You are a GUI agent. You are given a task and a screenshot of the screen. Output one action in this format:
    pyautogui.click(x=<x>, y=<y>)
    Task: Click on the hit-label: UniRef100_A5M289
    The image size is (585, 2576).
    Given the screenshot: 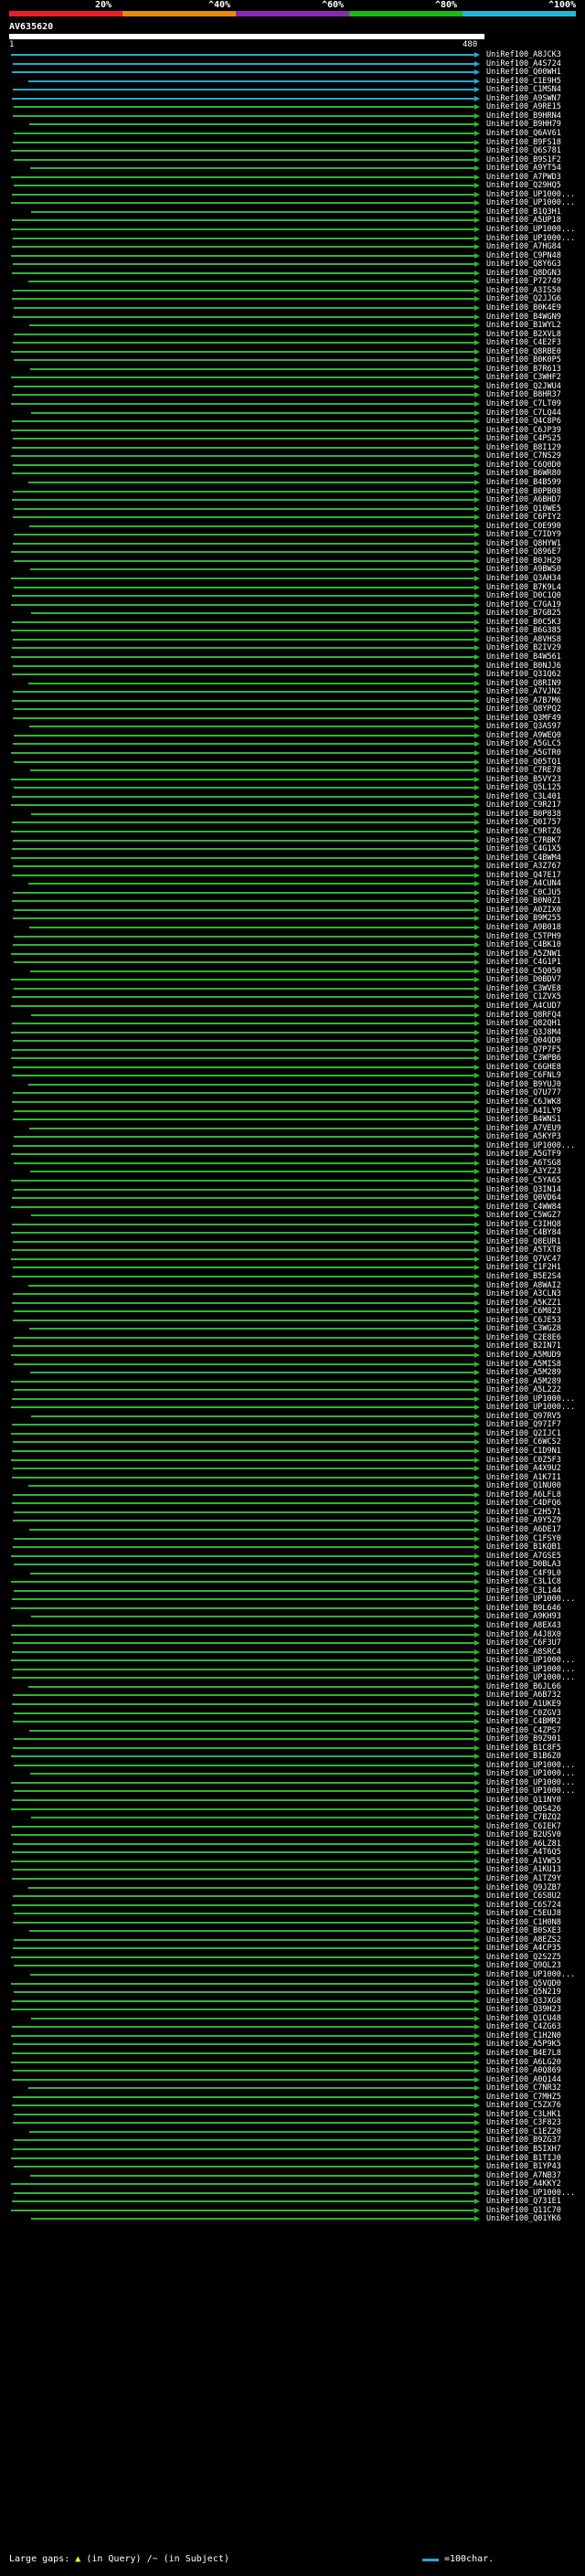 What is the action you would take?
    pyautogui.click(x=523, y=1381)
    